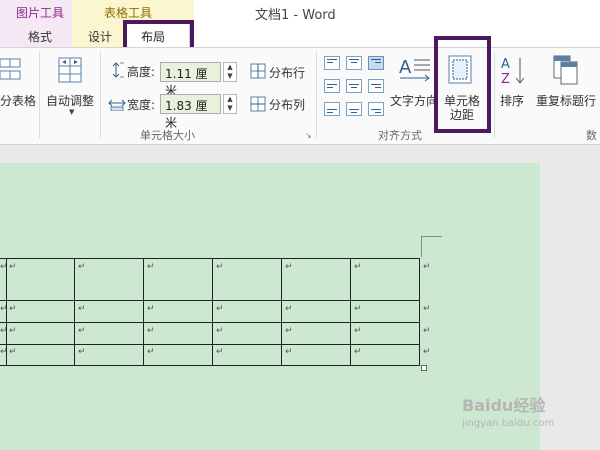  Describe the element at coordinates (376, 86) in the screenshot. I see `align-middle-right-icon` at that location.